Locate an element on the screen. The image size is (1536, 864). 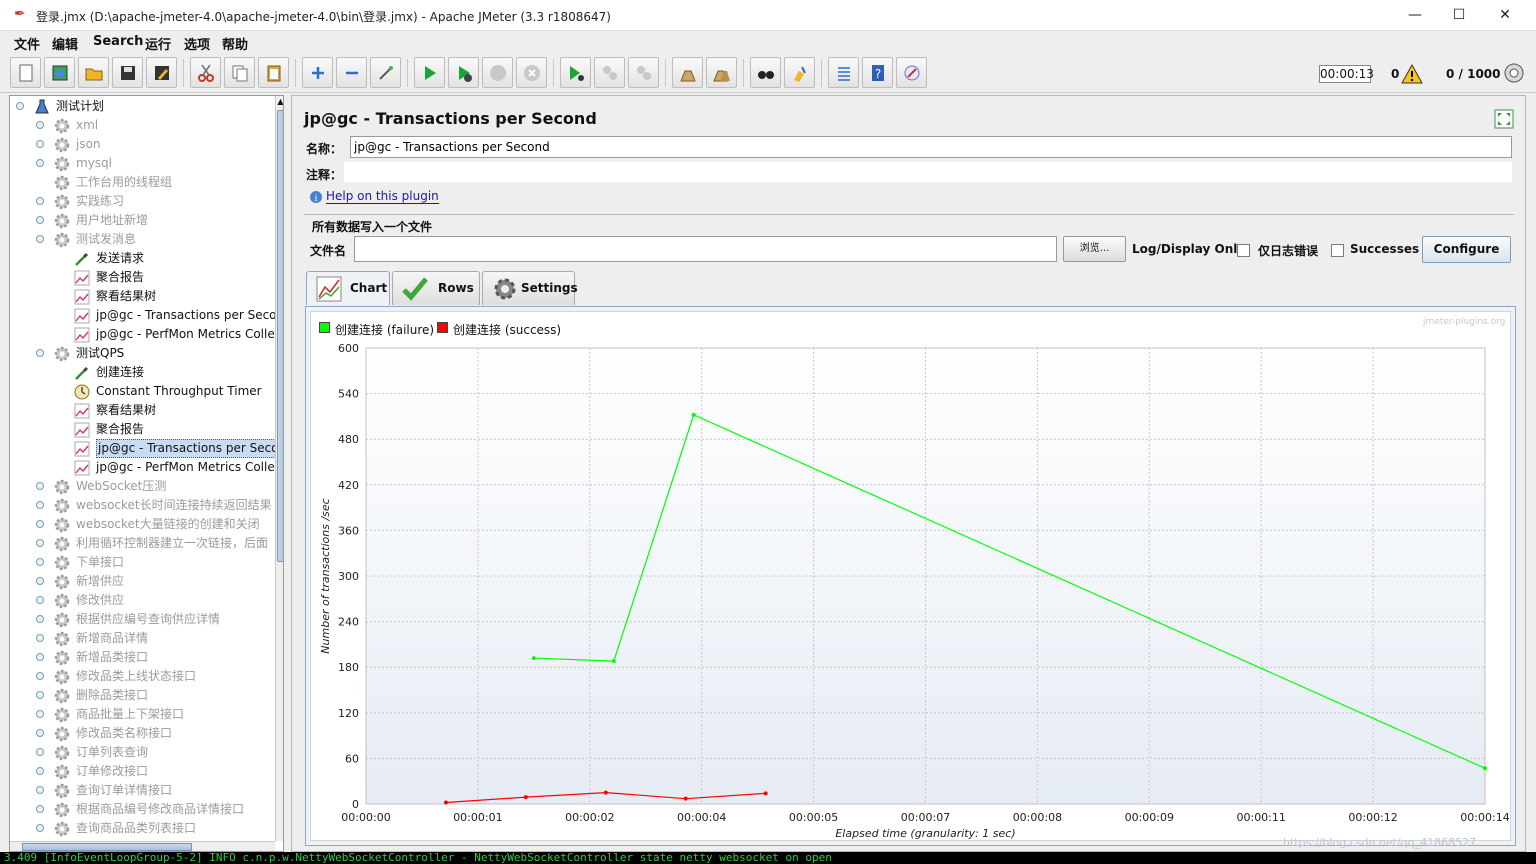
tree-node-label: 工作台用的线程组 is located at coordinates (124, 182).